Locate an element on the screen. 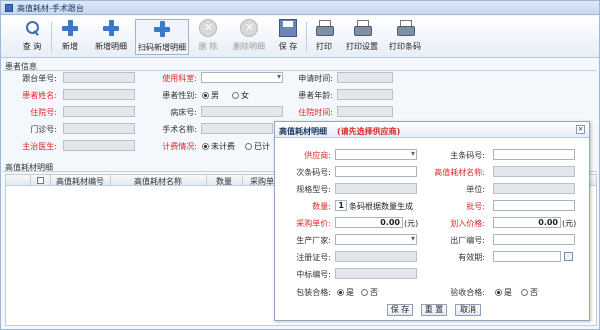 The image size is (600, 330). purchase-price-label: 采购单价: is located at coordinates (313, 223).